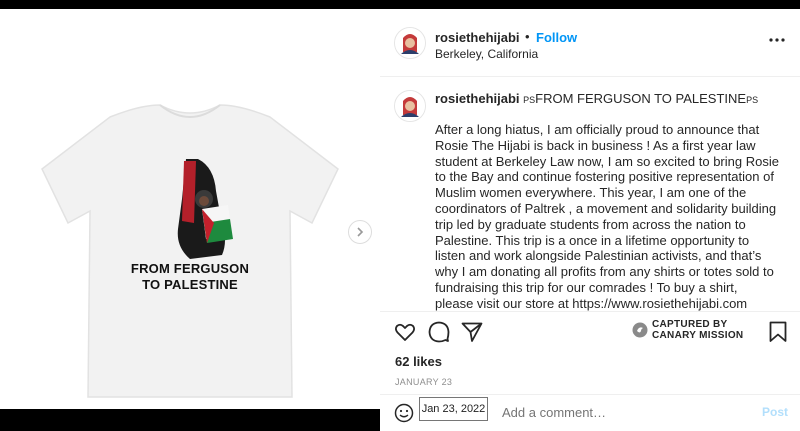  I want to click on avatar, so click(410, 43).